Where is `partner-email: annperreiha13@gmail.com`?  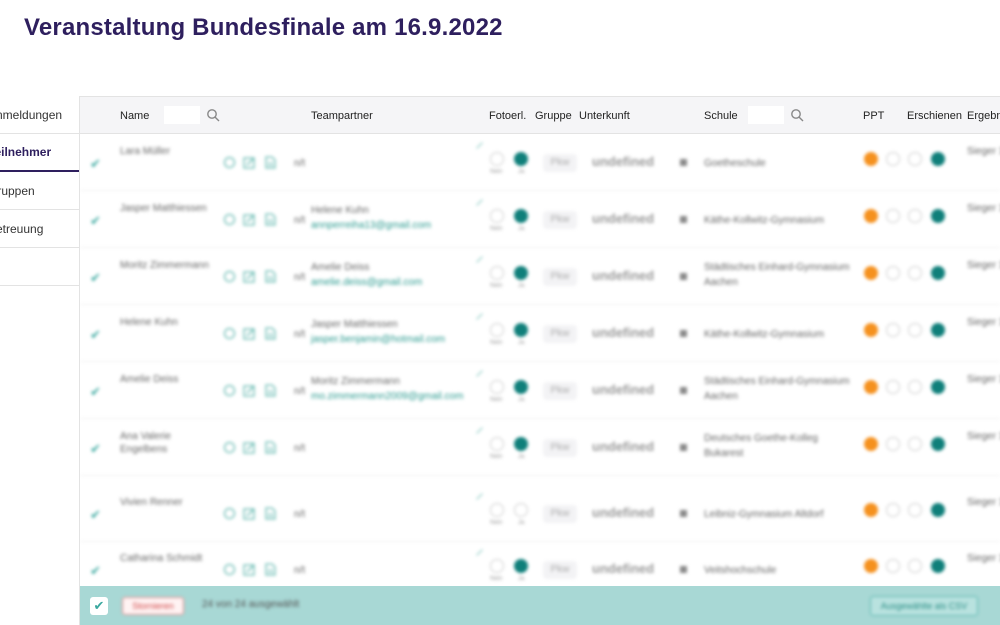 partner-email: annperreiha13@gmail.com is located at coordinates (371, 225).